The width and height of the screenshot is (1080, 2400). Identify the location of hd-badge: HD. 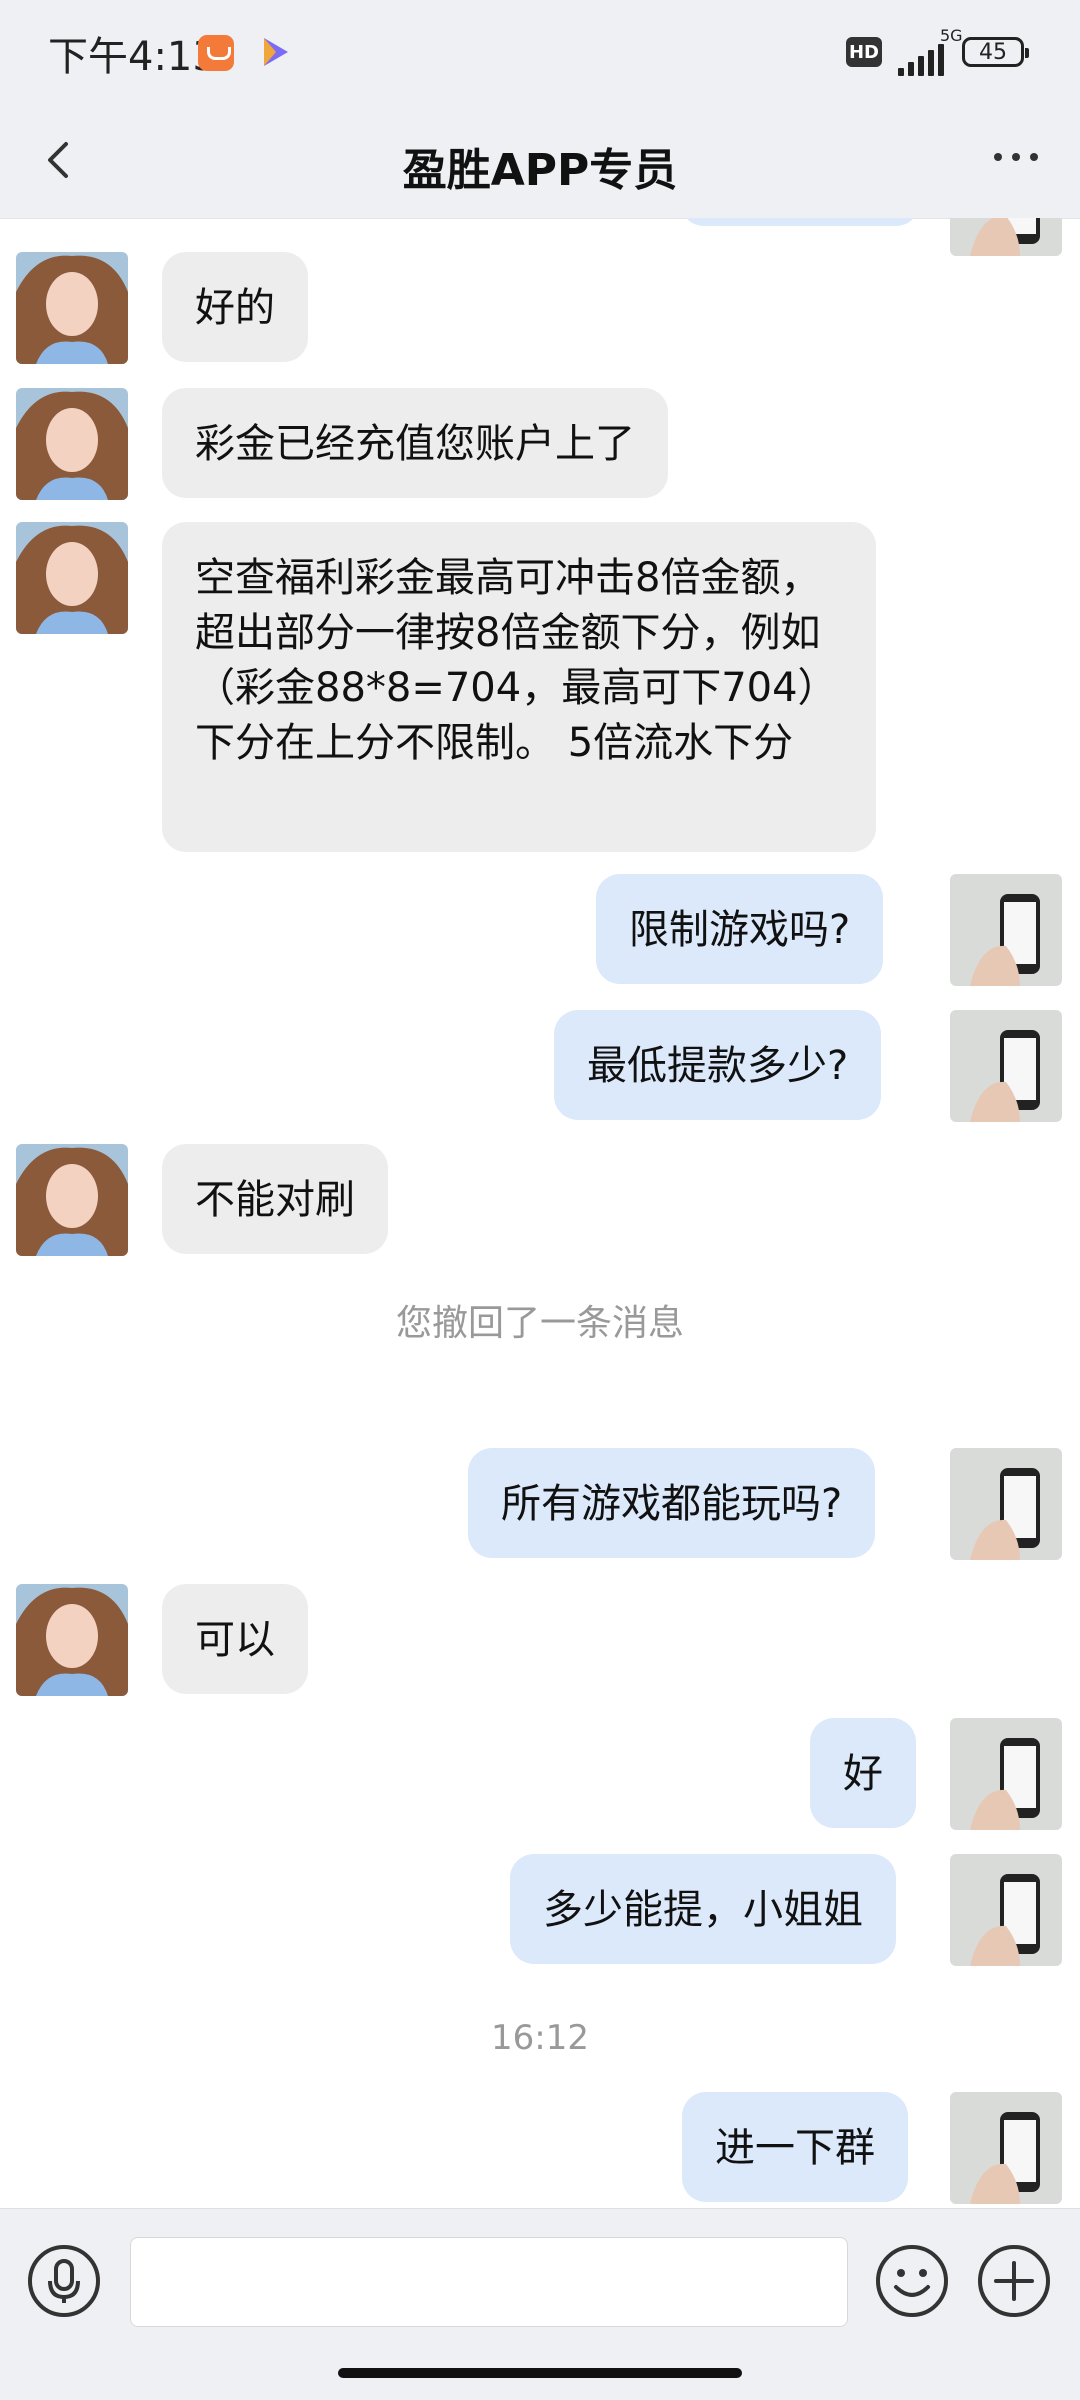
(864, 52).